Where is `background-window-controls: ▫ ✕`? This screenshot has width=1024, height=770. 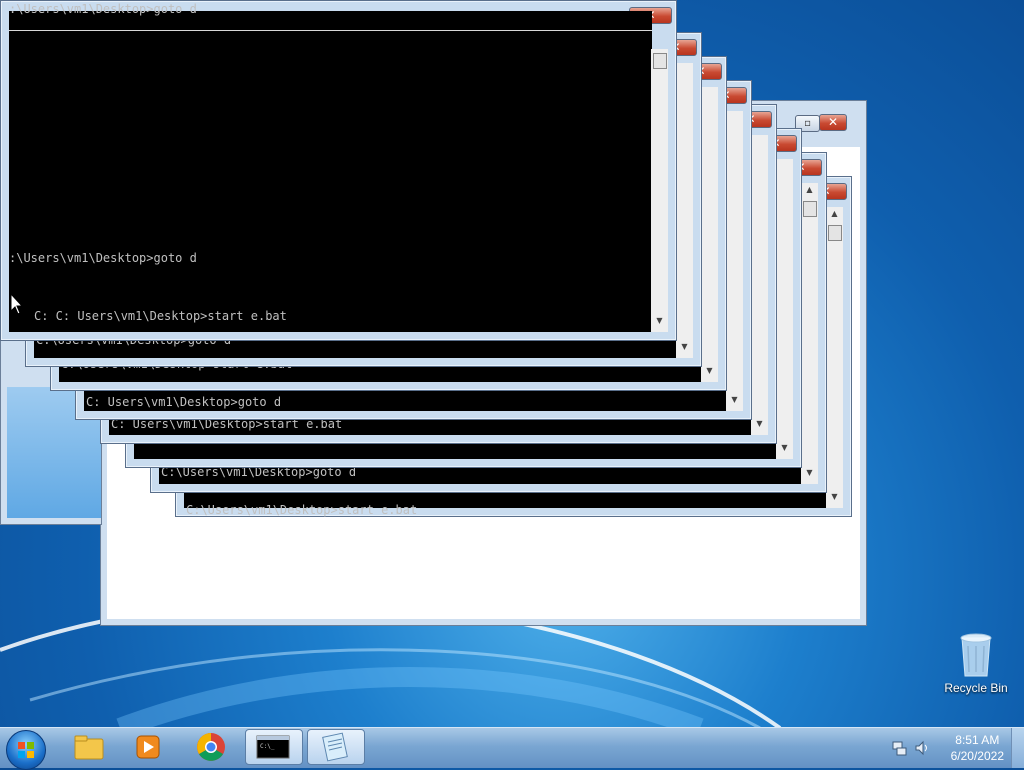
background-window-controls: ▫ ✕ is located at coordinates (821, 121).